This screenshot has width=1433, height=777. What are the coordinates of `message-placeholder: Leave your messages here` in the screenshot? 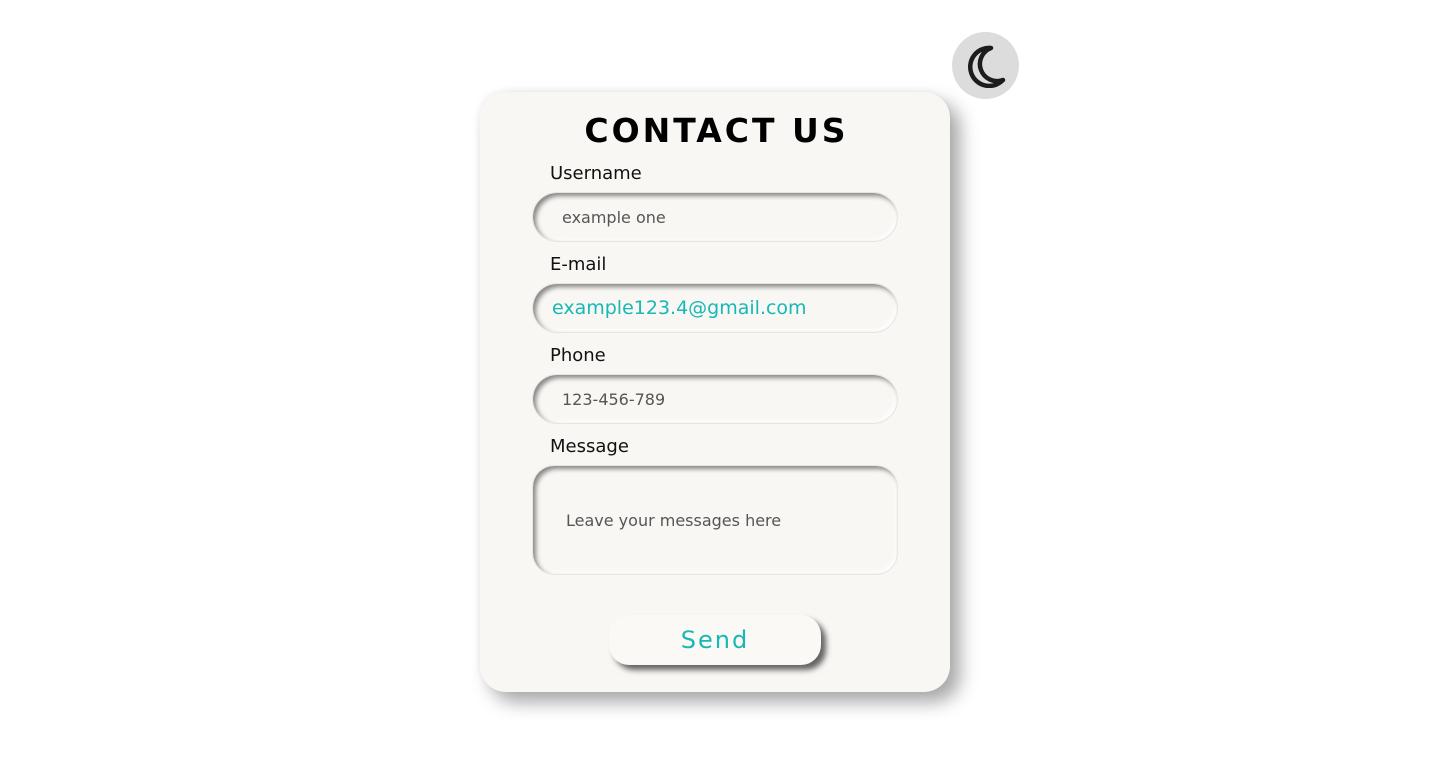 It's located at (674, 520).